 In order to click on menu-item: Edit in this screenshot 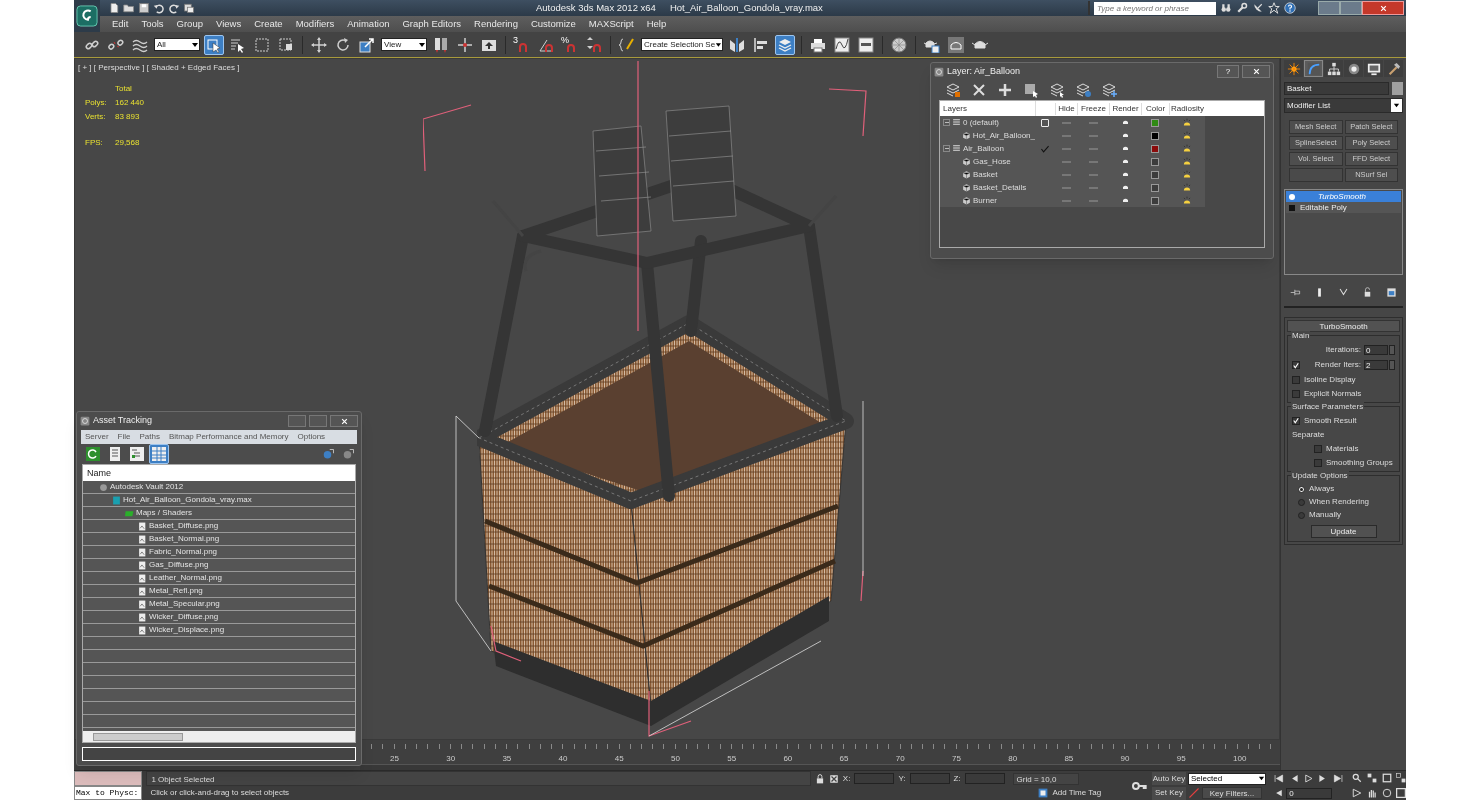, I will do `click(120, 24)`.